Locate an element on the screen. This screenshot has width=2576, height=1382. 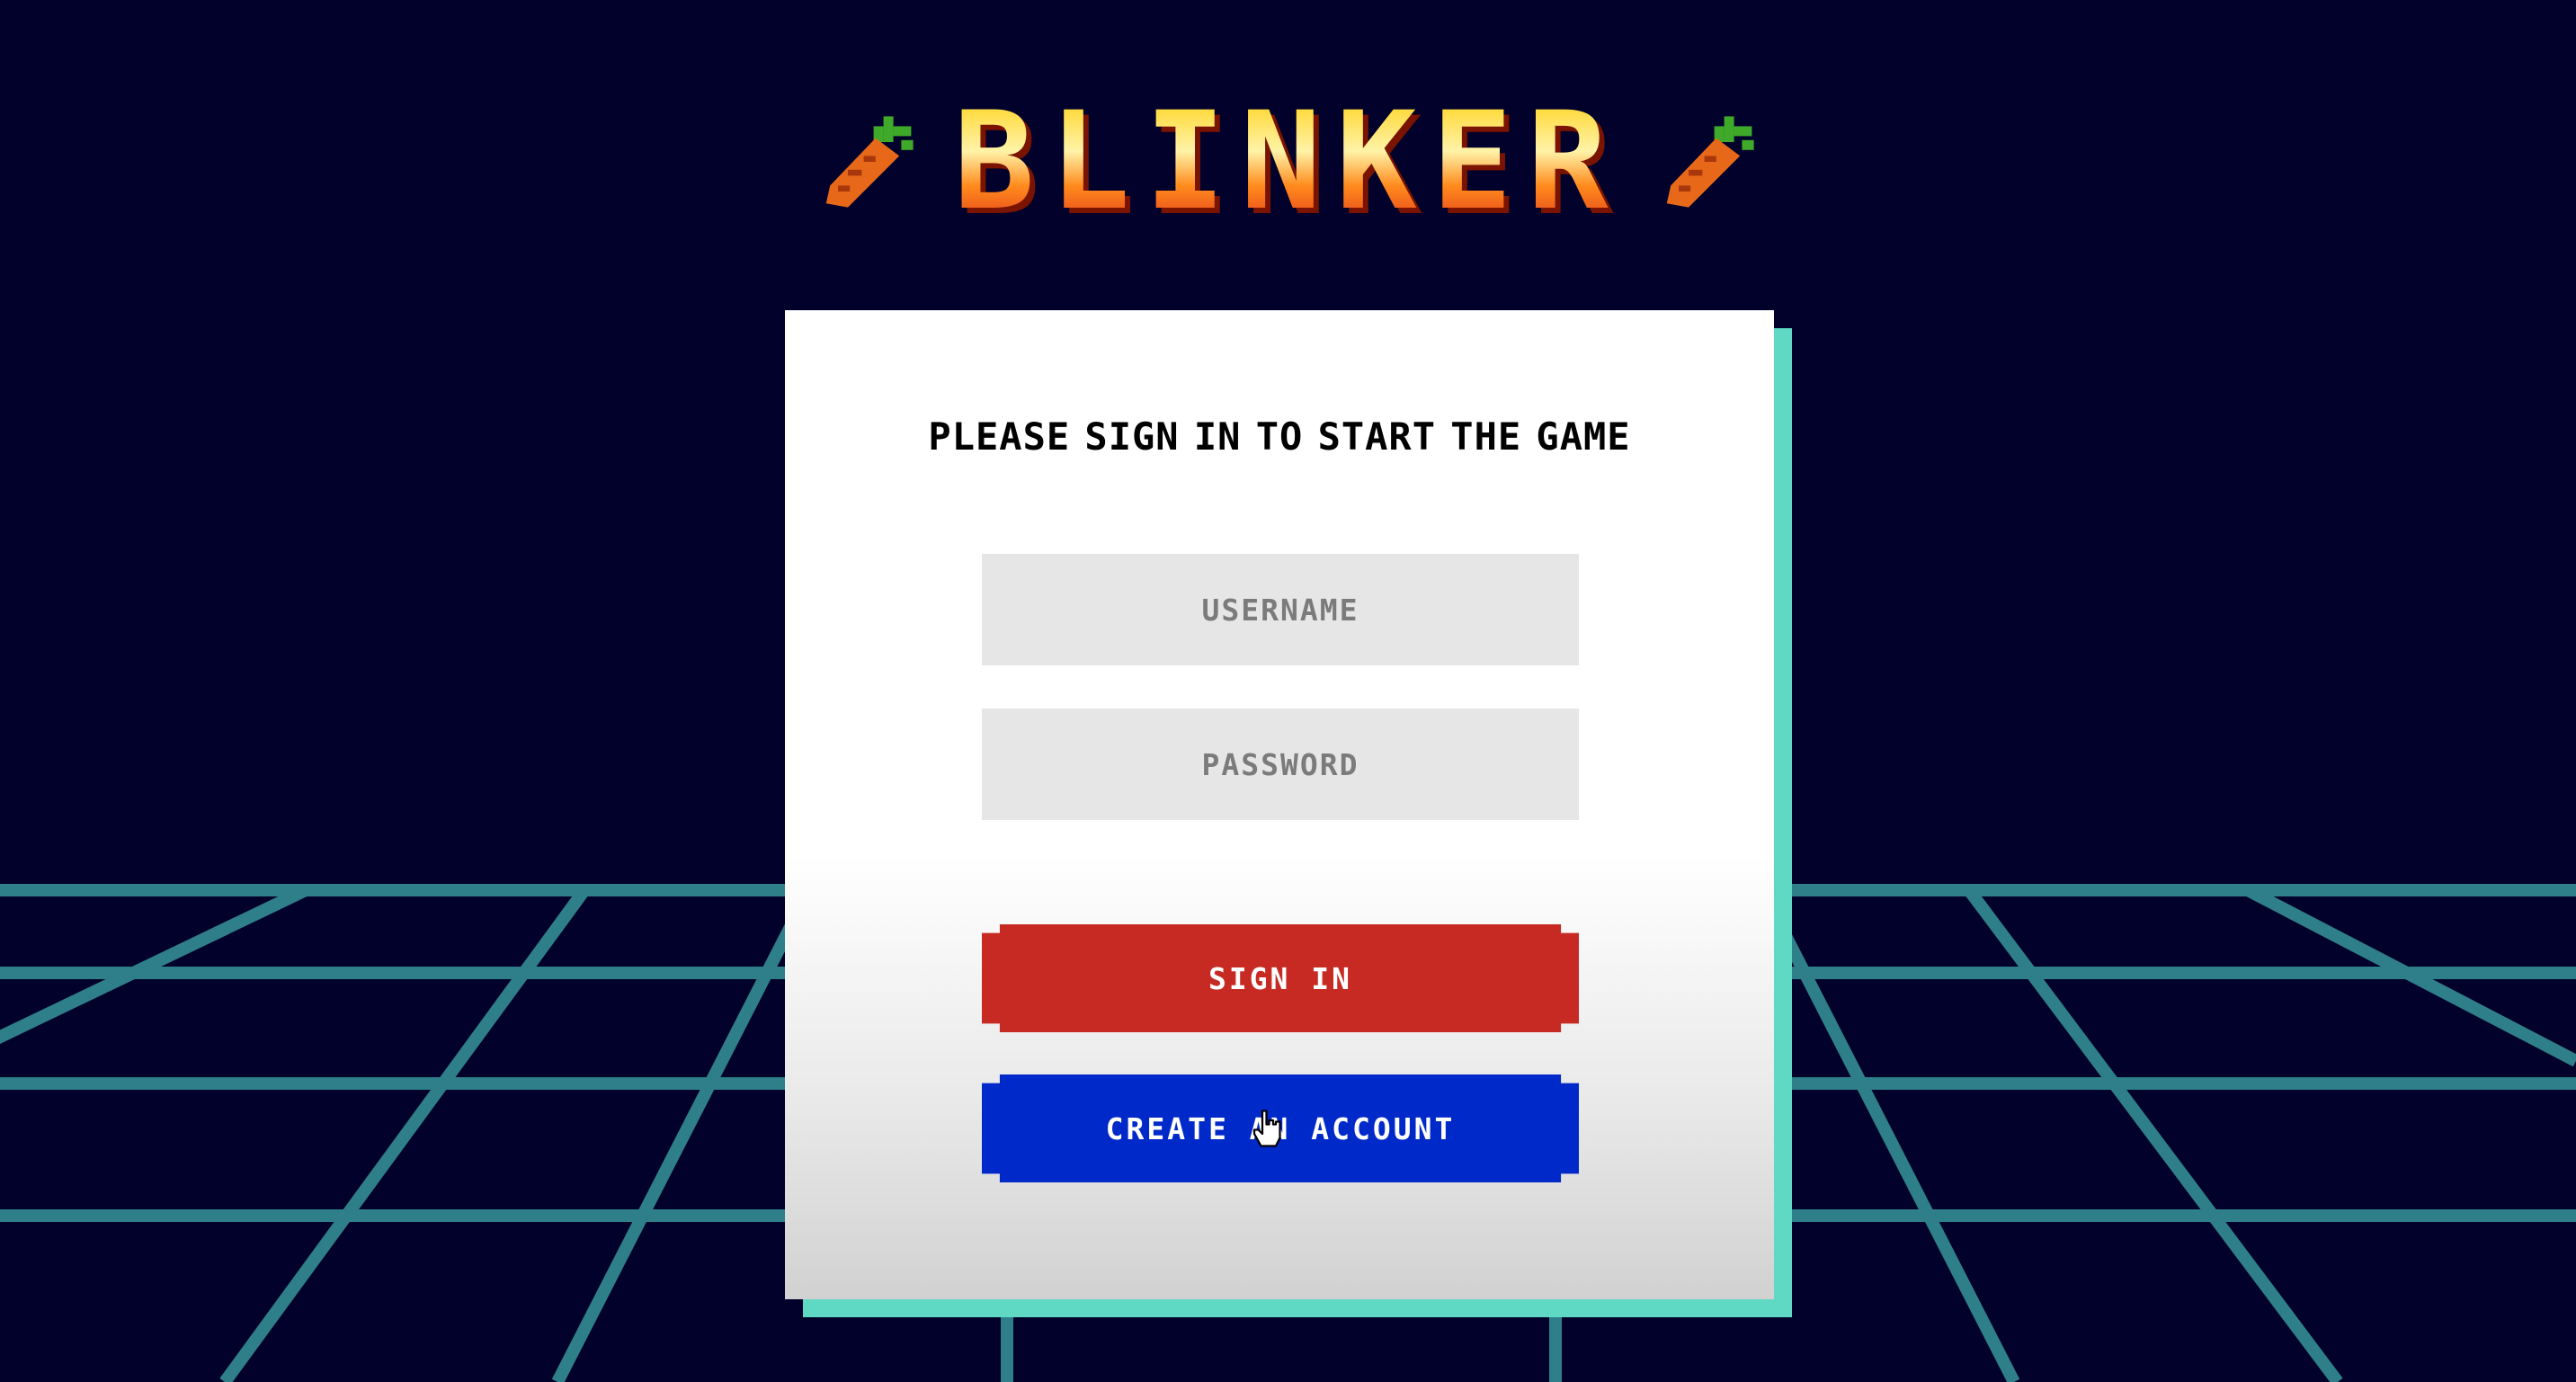
password-input is located at coordinates (1281, 765).